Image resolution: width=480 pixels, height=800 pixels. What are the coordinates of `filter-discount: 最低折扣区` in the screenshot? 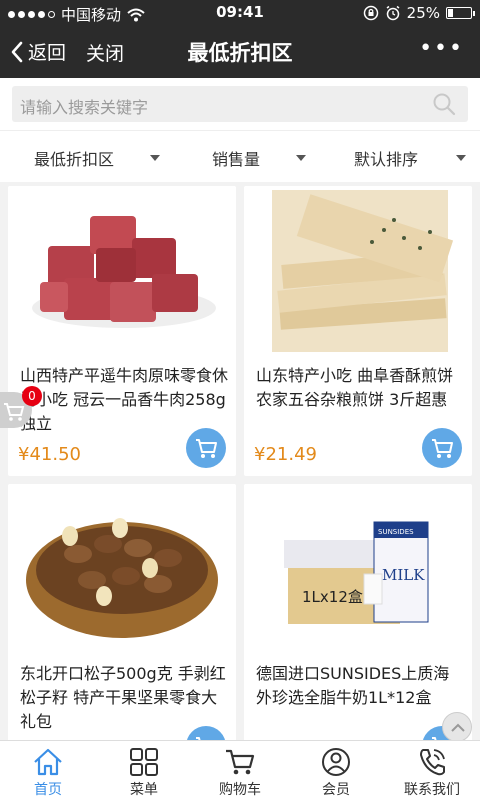 It's located at (97, 158).